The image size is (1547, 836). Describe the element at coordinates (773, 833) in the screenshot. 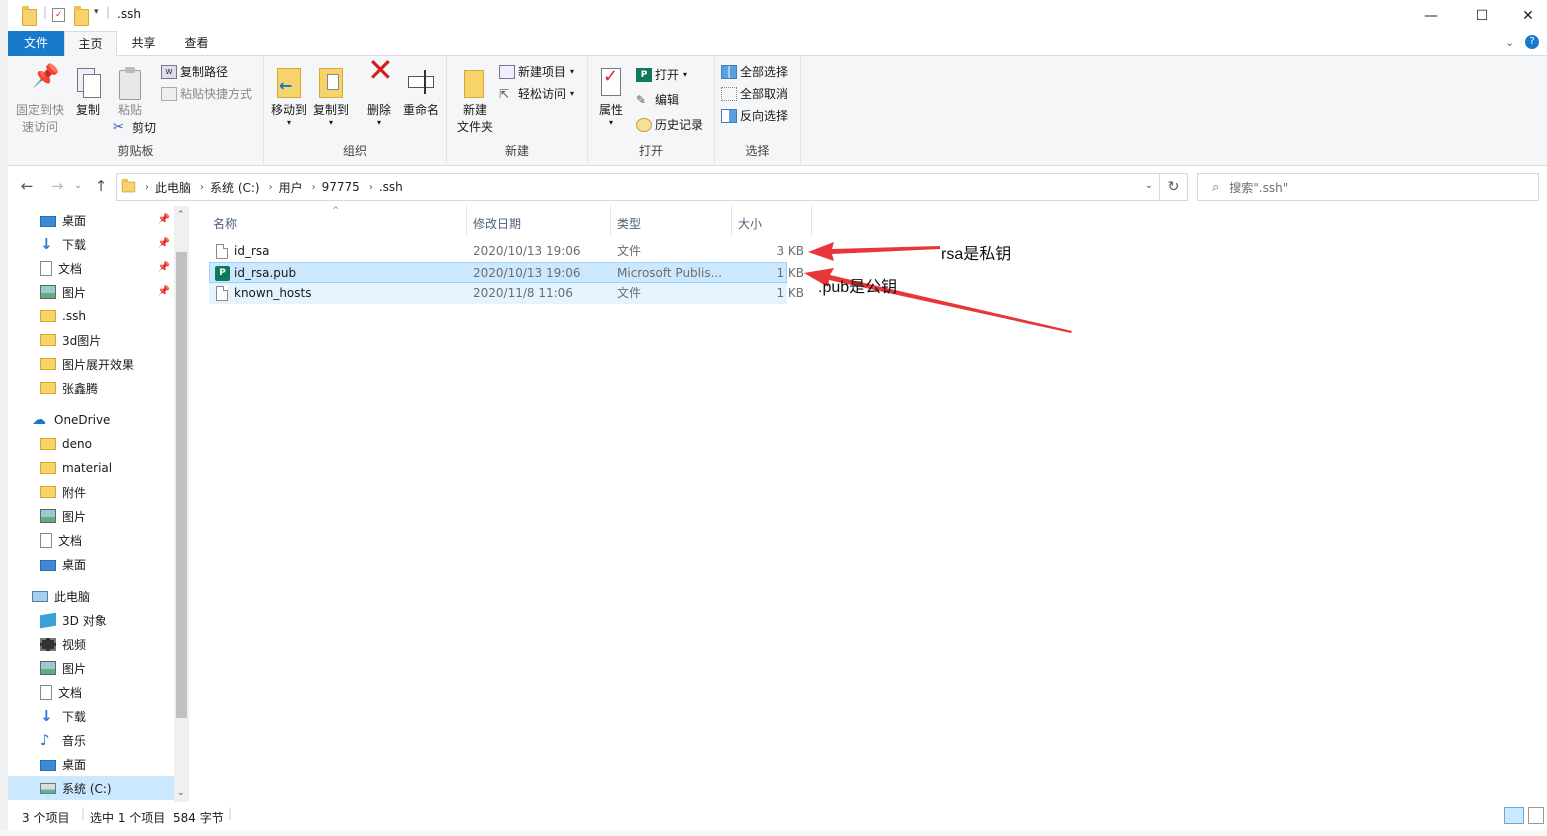

I see `background-bottom-edge` at that location.